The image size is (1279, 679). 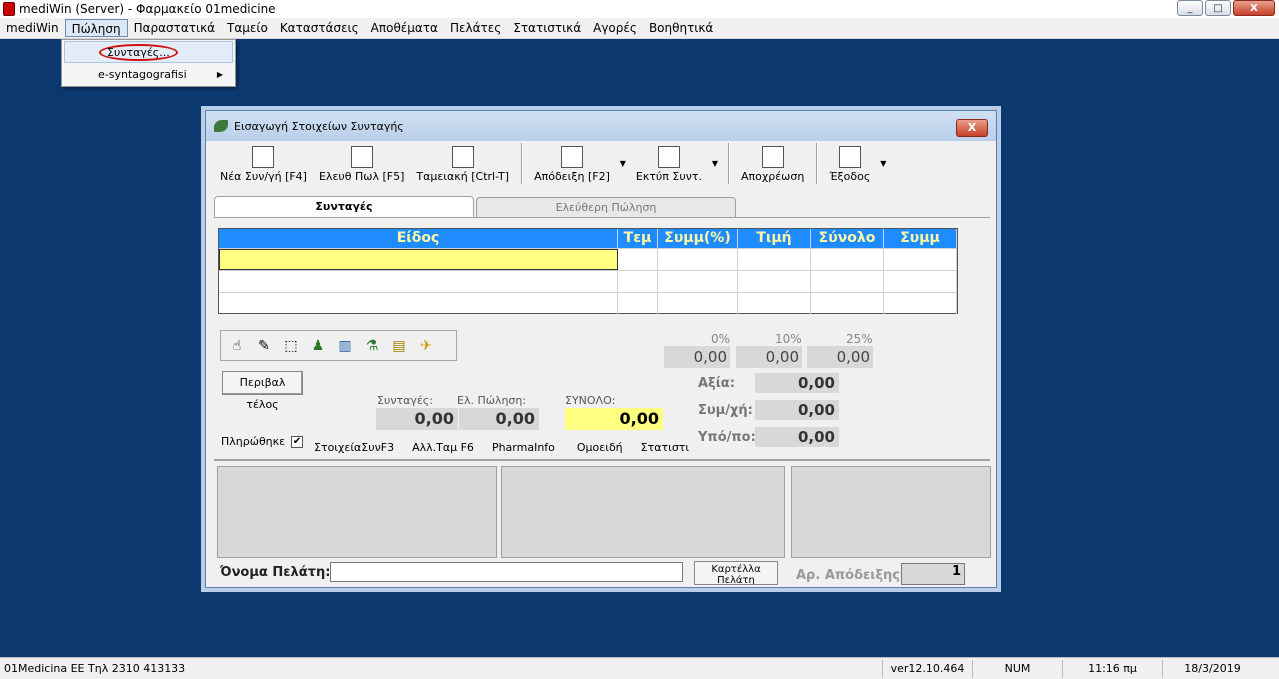 What do you see at coordinates (96, 28) in the screenshot?
I see `menu-polisi: Πώληση` at bounding box center [96, 28].